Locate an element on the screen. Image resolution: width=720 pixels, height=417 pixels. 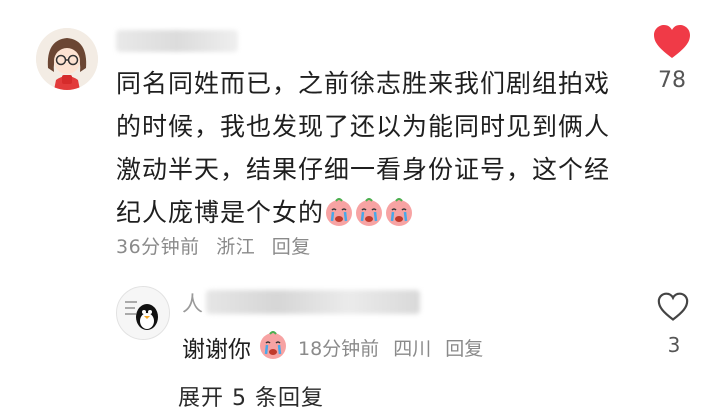
reply-meta: 18分钟前 四川 回复 is located at coordinates (394, 347).